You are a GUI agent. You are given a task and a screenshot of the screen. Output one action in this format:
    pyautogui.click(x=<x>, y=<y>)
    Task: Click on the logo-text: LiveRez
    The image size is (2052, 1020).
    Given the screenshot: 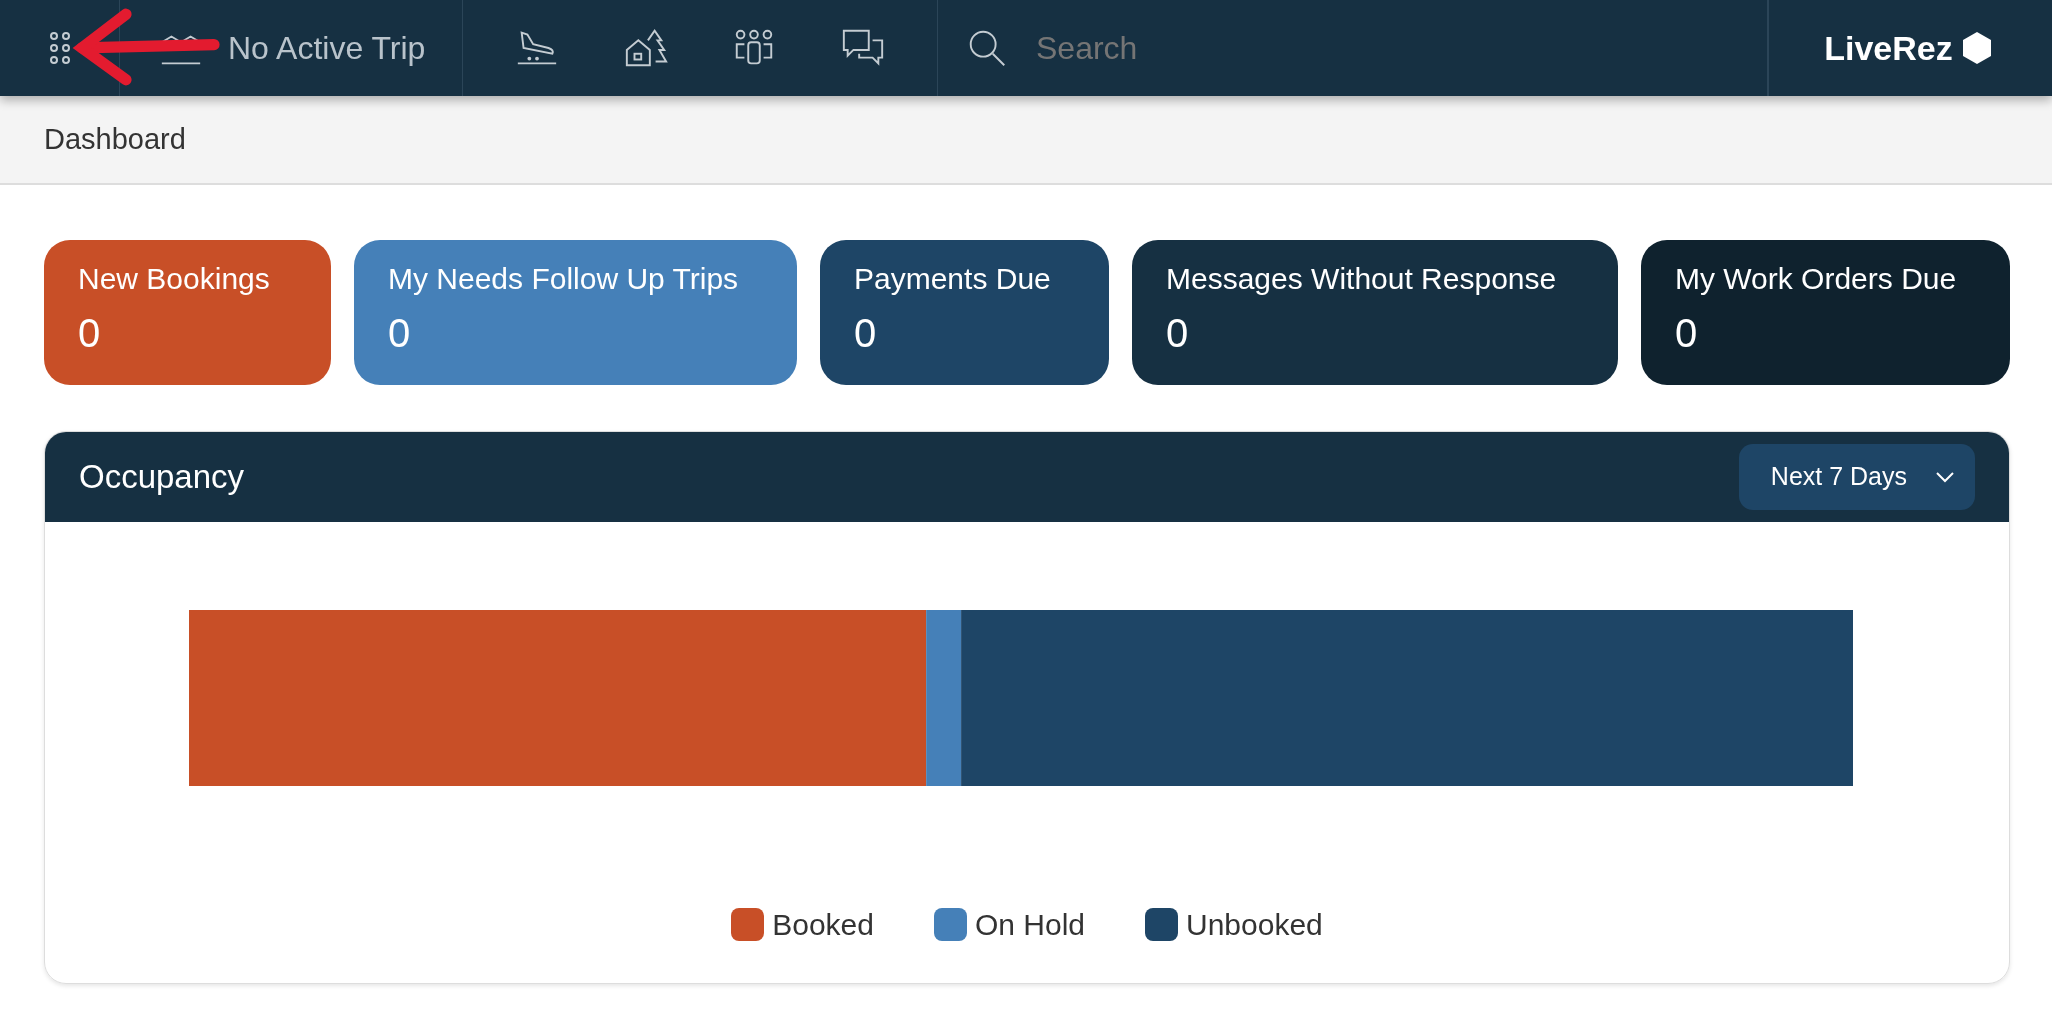 What is the action you would take?
    pyautogui.click(x=1888, y=48)
    